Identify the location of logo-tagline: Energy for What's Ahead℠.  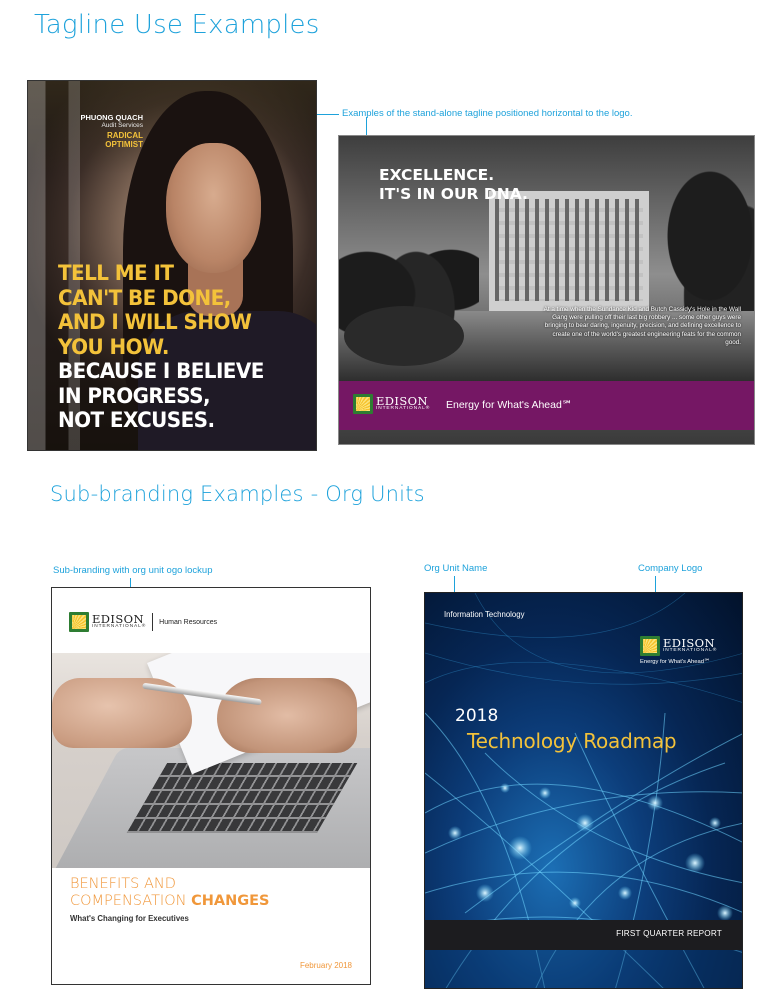
(675, 662).